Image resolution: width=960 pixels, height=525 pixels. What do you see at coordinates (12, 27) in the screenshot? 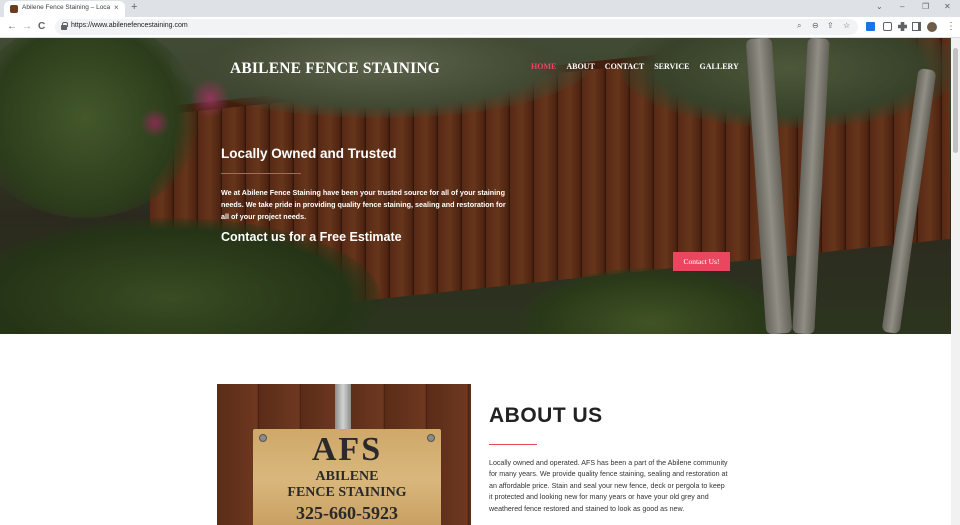
I see `back-button: ←` at bounding box center [12, 27].